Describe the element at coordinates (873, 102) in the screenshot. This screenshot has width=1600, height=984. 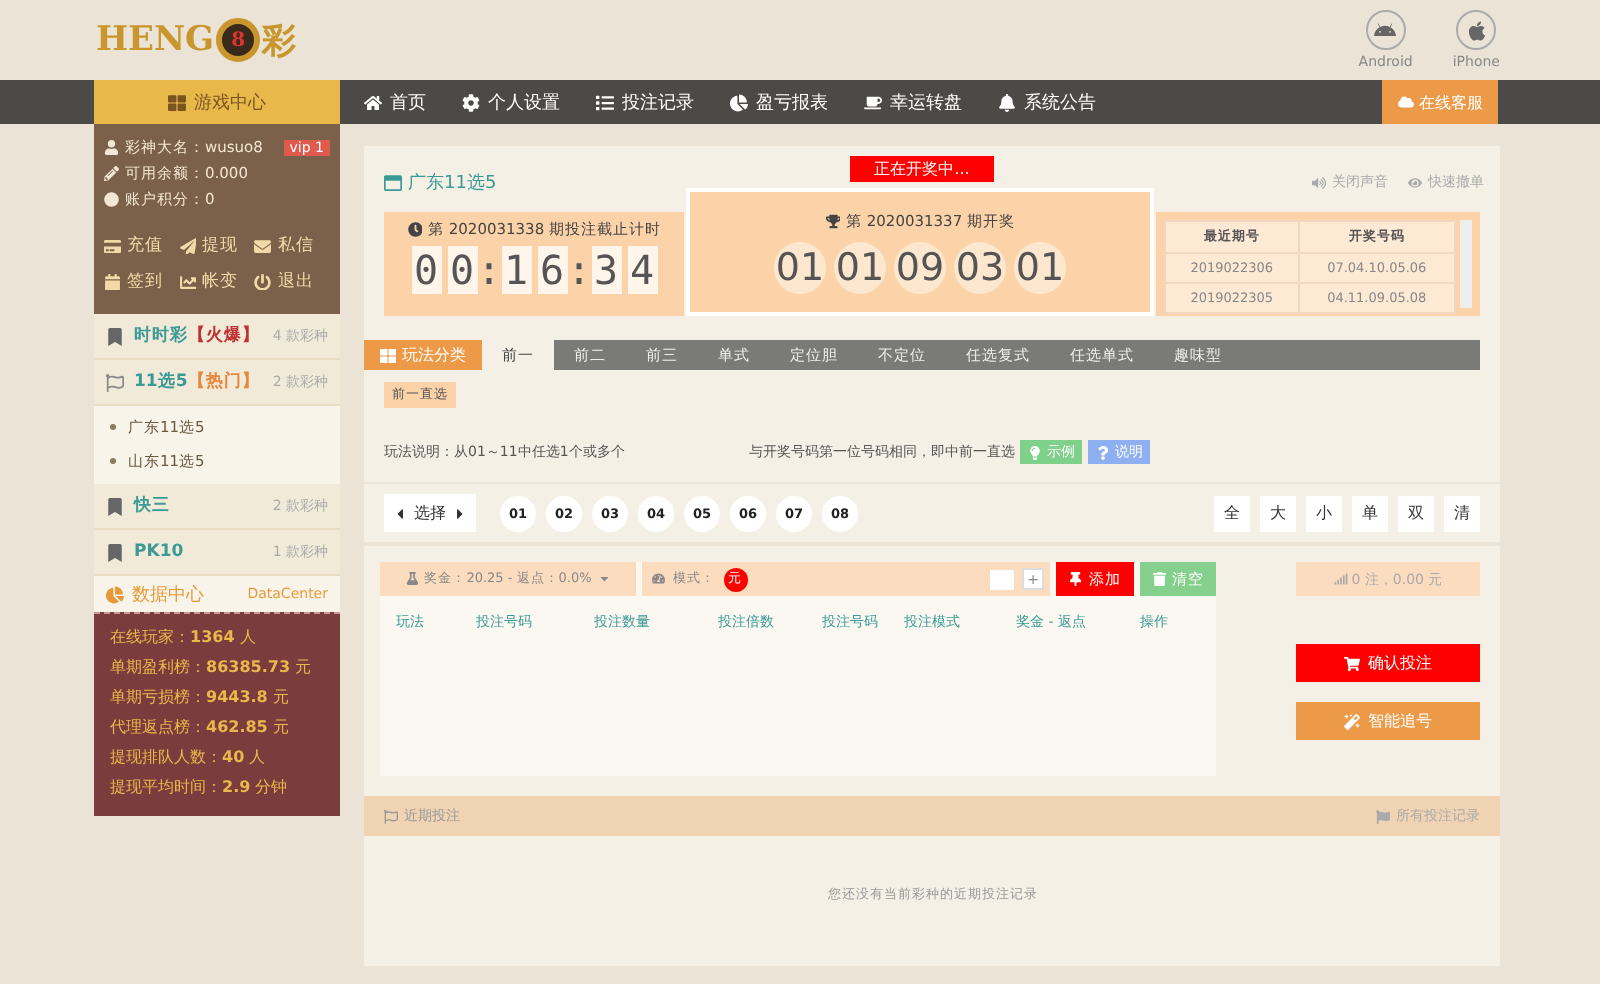
I see `cup-icon` at that location.